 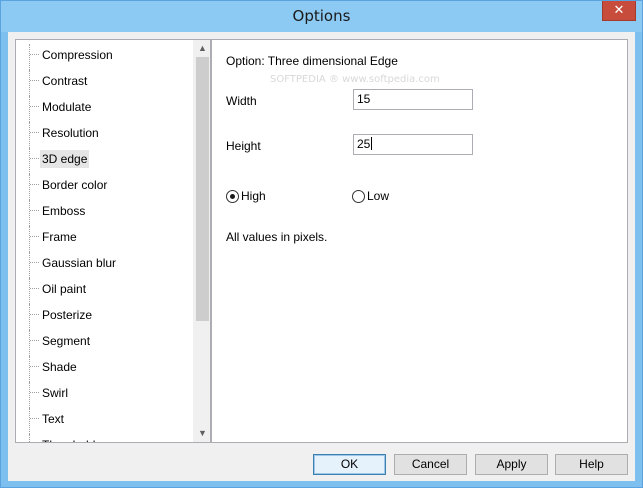 I want to click on help-button: Help, so click(x=591, y=464).